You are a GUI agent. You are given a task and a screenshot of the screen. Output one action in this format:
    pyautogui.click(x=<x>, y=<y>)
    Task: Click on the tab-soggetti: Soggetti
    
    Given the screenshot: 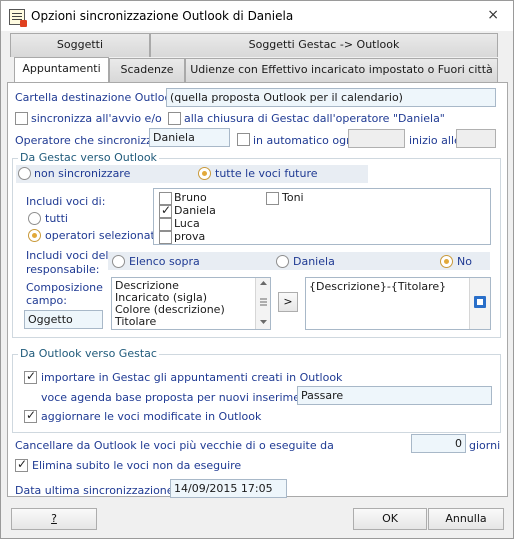 What is the action you would take?
    pyautogui.click(x=80, y=45)
    